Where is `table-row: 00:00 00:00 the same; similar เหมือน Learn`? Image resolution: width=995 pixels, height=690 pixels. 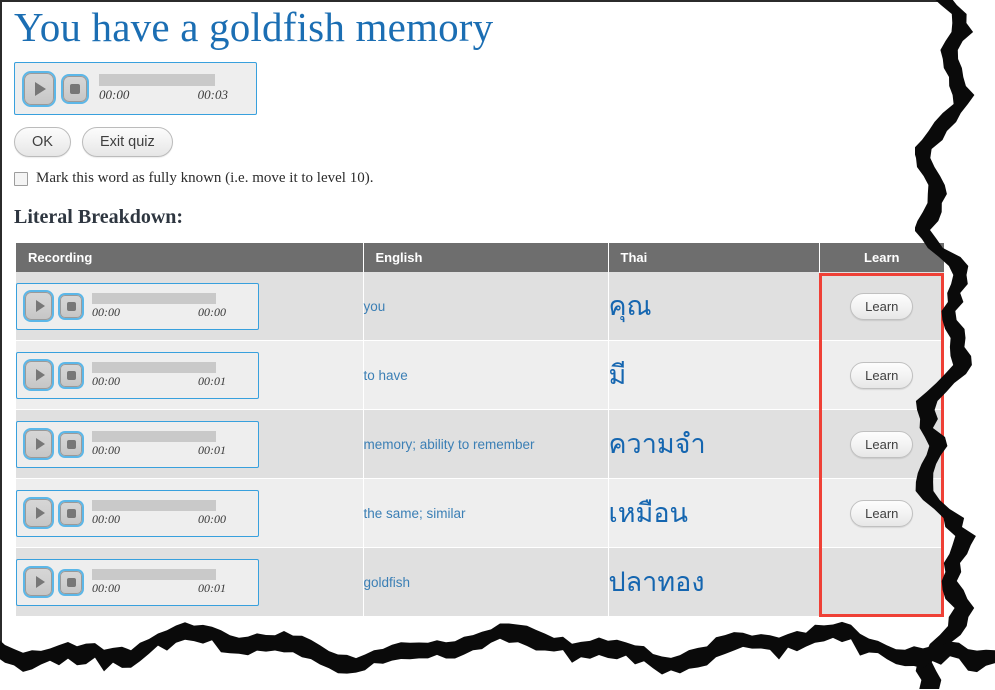 table-row: 00:00 00:00 the same; similar เหมือน Learn is located at coordinates (480, 513).